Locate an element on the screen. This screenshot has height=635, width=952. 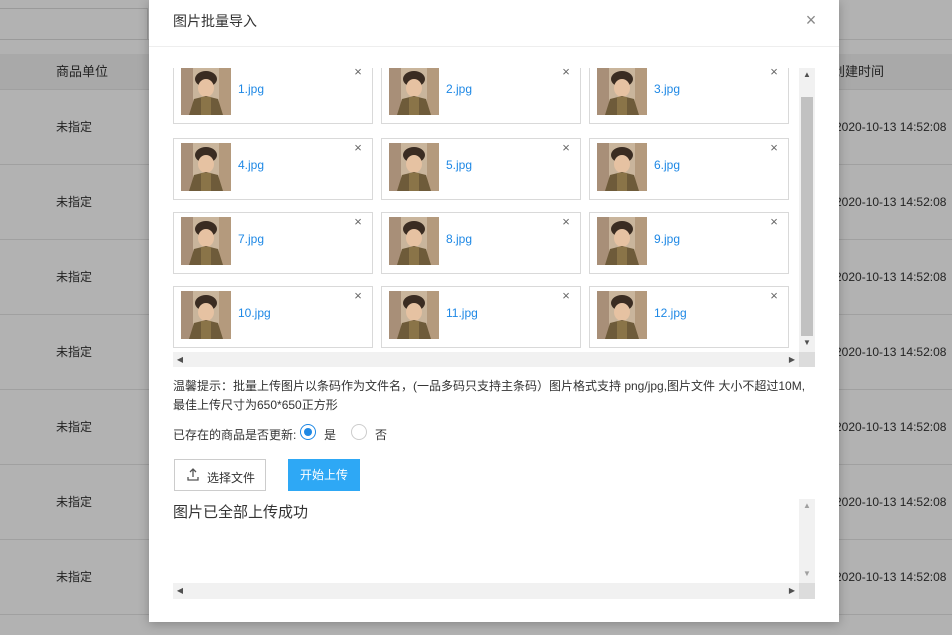
file-card: 6.jpg × is located at coordinates (689, 169).